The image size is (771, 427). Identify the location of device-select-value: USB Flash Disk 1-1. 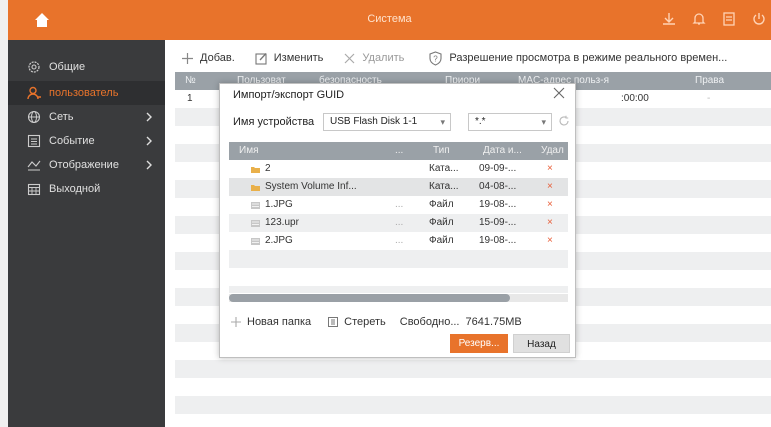
(374, 121).